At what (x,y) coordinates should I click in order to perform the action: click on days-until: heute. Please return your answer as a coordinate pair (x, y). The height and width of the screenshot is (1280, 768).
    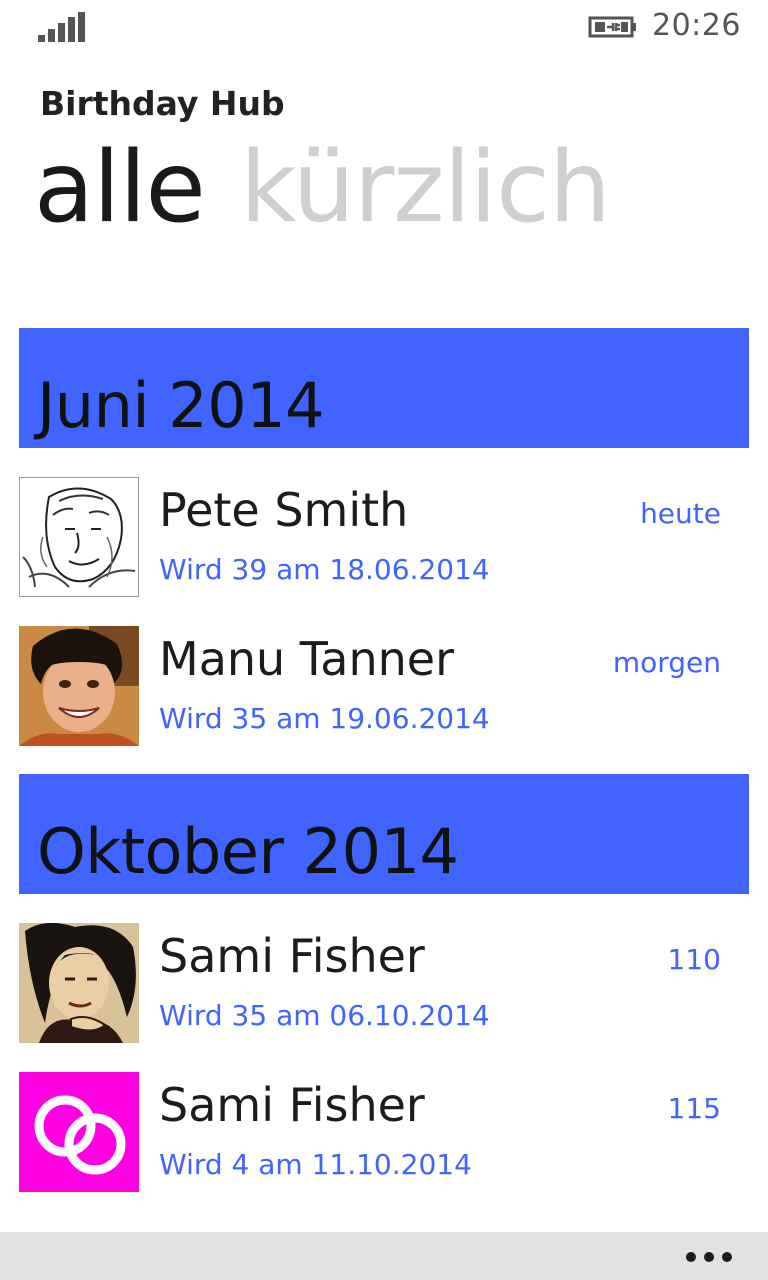
    Looking at the image, I should click on (680, 513).